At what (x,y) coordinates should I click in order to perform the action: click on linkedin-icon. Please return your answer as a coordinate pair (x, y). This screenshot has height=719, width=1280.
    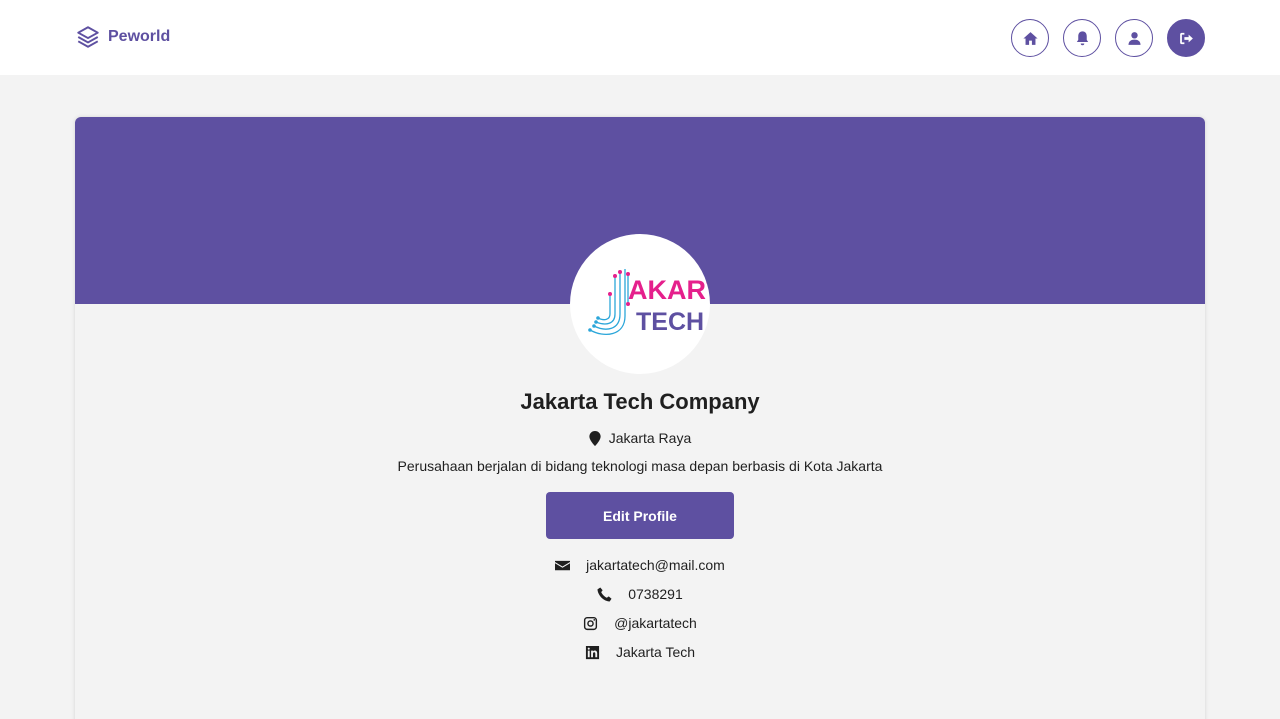
    Looking at the image, I should click on (592, 652).